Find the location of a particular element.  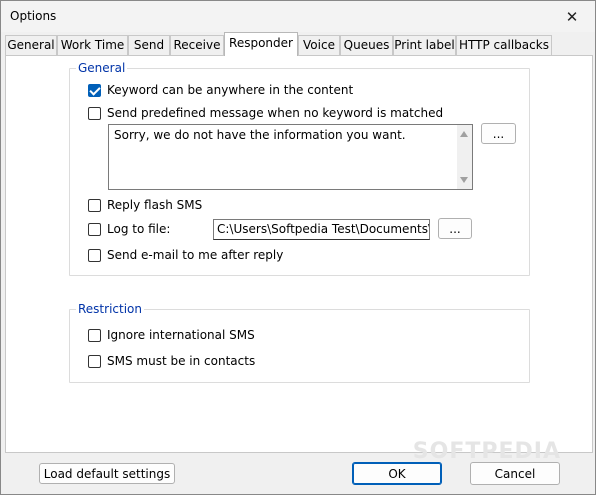

send-email-label: Send e-mail to me after reply is located at coordinates (195, 255).